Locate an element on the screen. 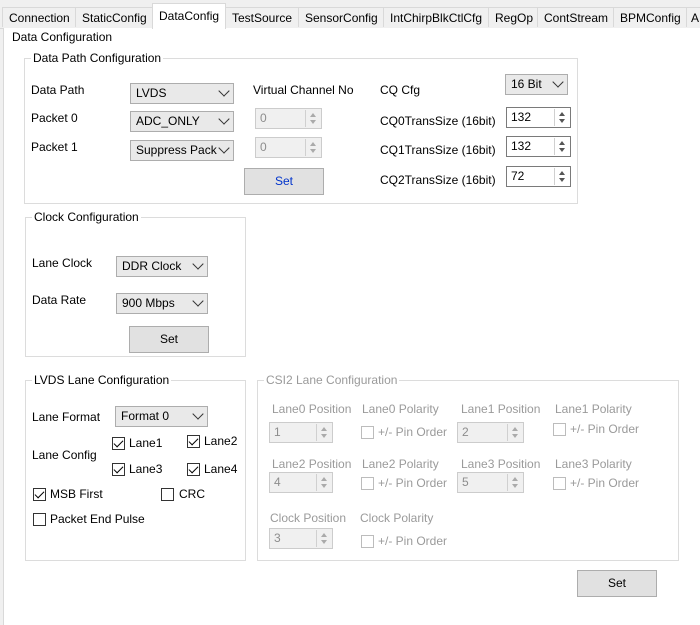  cq0-trans-size-label: CQ0TransSize (16bit) is located at coordinates (438, 121).